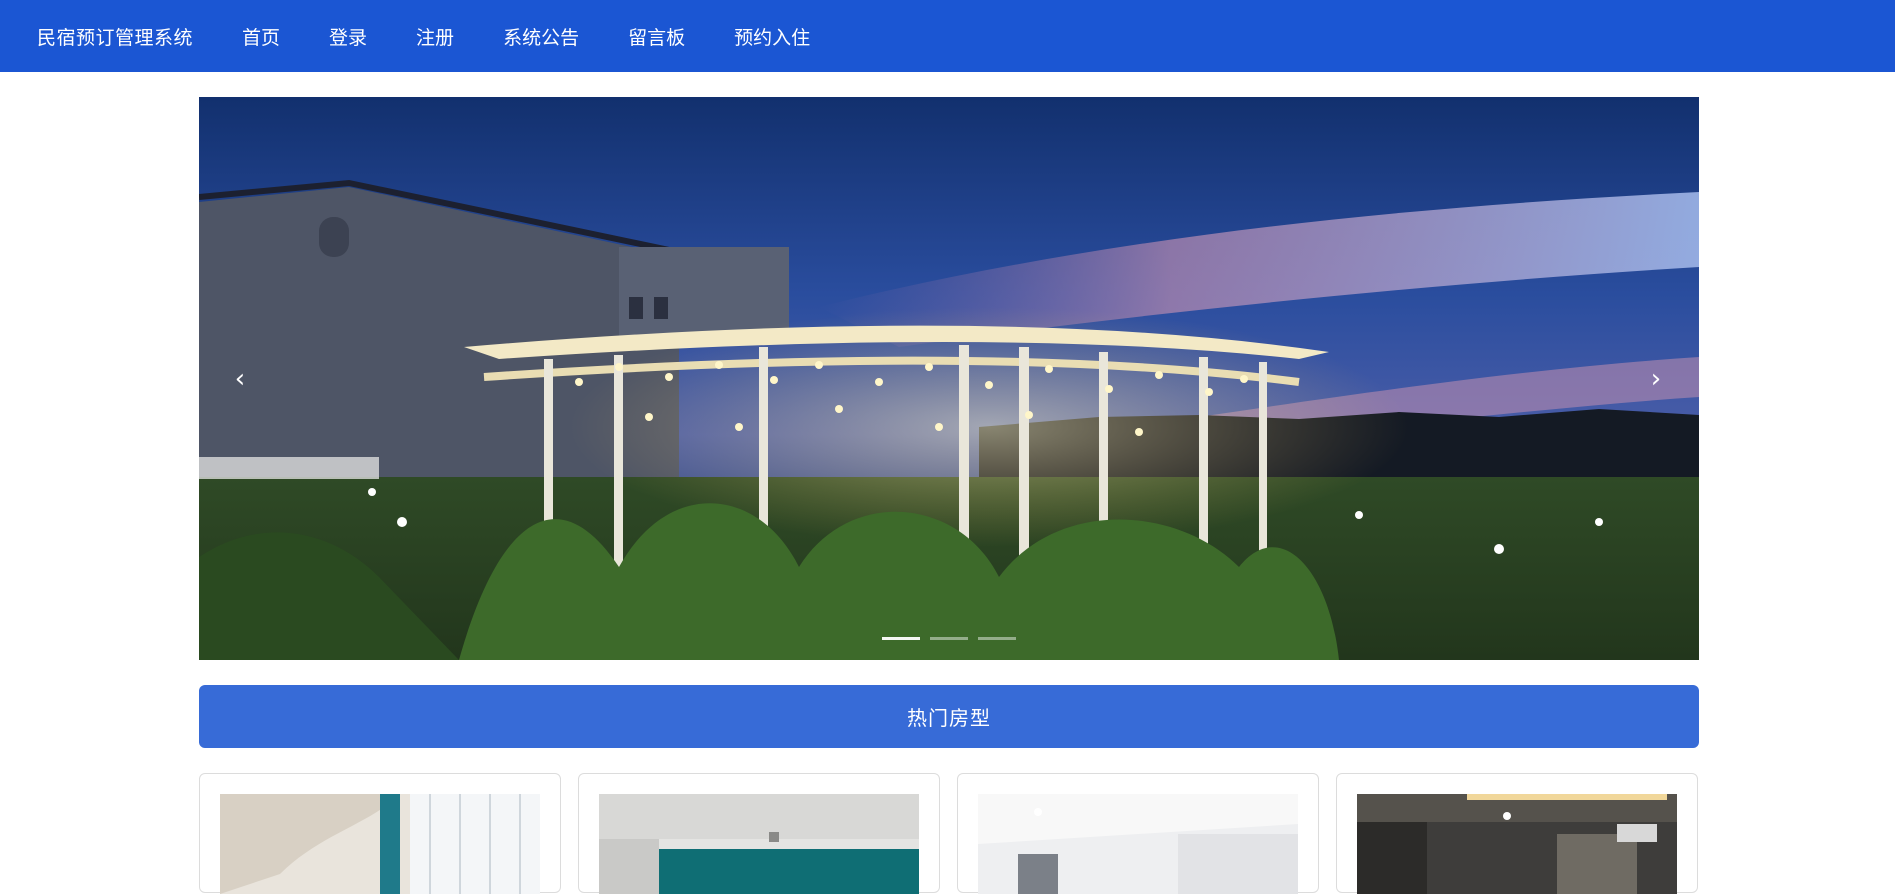  What do you see at coordinates (1656, 380) in the screenshot?
I see `carousel-next-button: ›` at bounding box center [1656, 380].